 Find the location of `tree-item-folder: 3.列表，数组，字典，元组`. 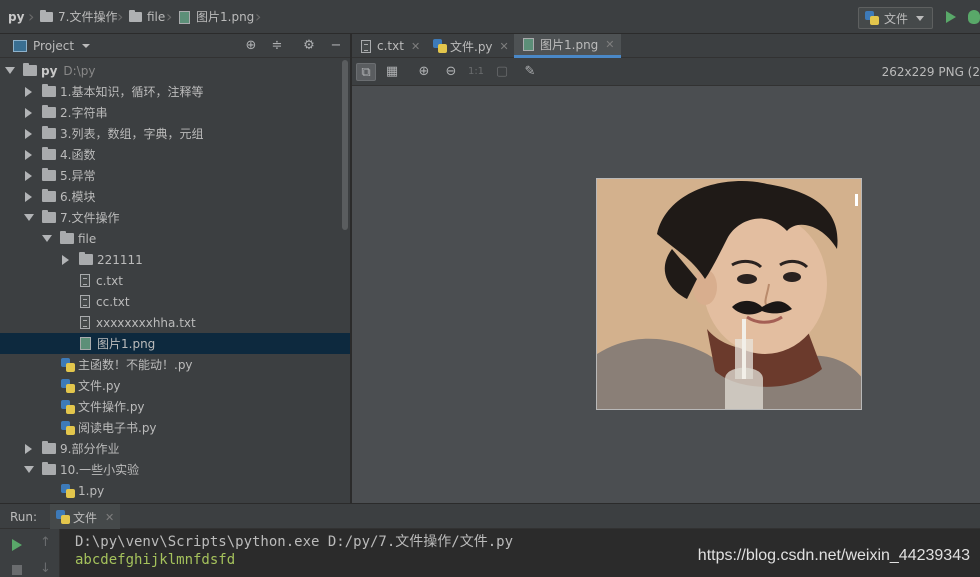

tree-item-folder: 3.列表，数组，字典，元组 is located at coordinates (175, 133).